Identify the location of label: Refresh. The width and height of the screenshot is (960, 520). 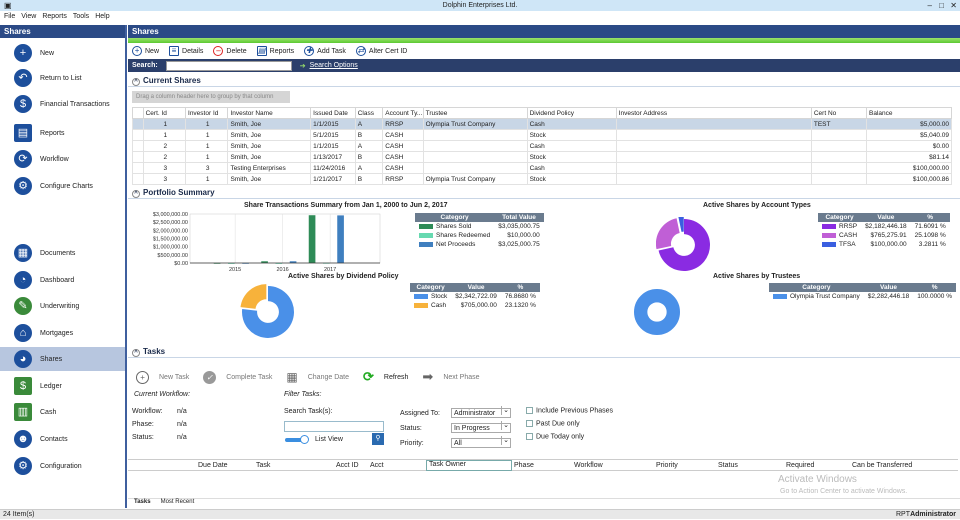
(396, 377).